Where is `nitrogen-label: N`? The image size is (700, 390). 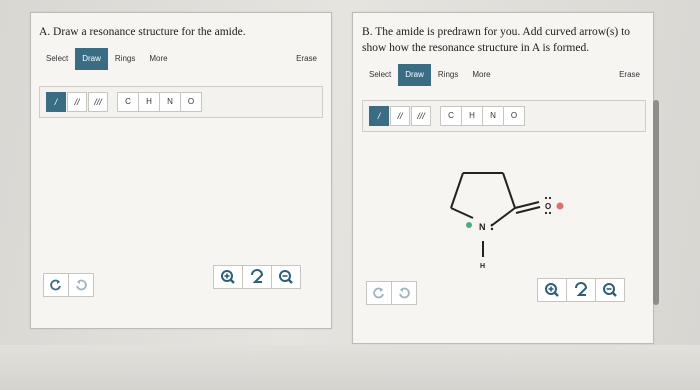
nitrogen-label: N is located at coordinates (482, 227).